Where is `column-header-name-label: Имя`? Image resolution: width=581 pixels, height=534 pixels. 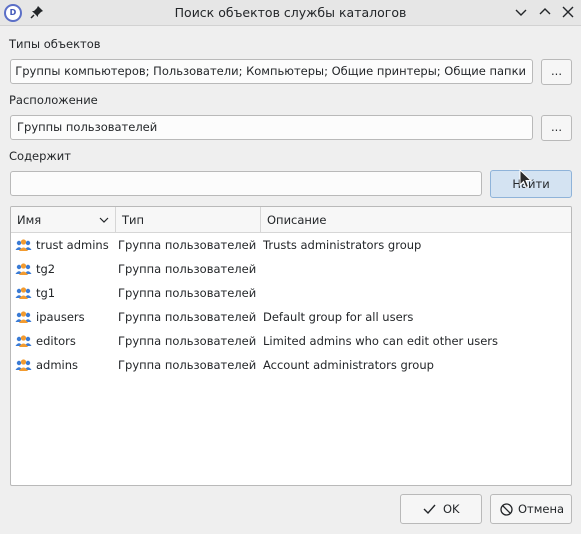
column-header-name-label: Имя is located at coordinates (29, 220).